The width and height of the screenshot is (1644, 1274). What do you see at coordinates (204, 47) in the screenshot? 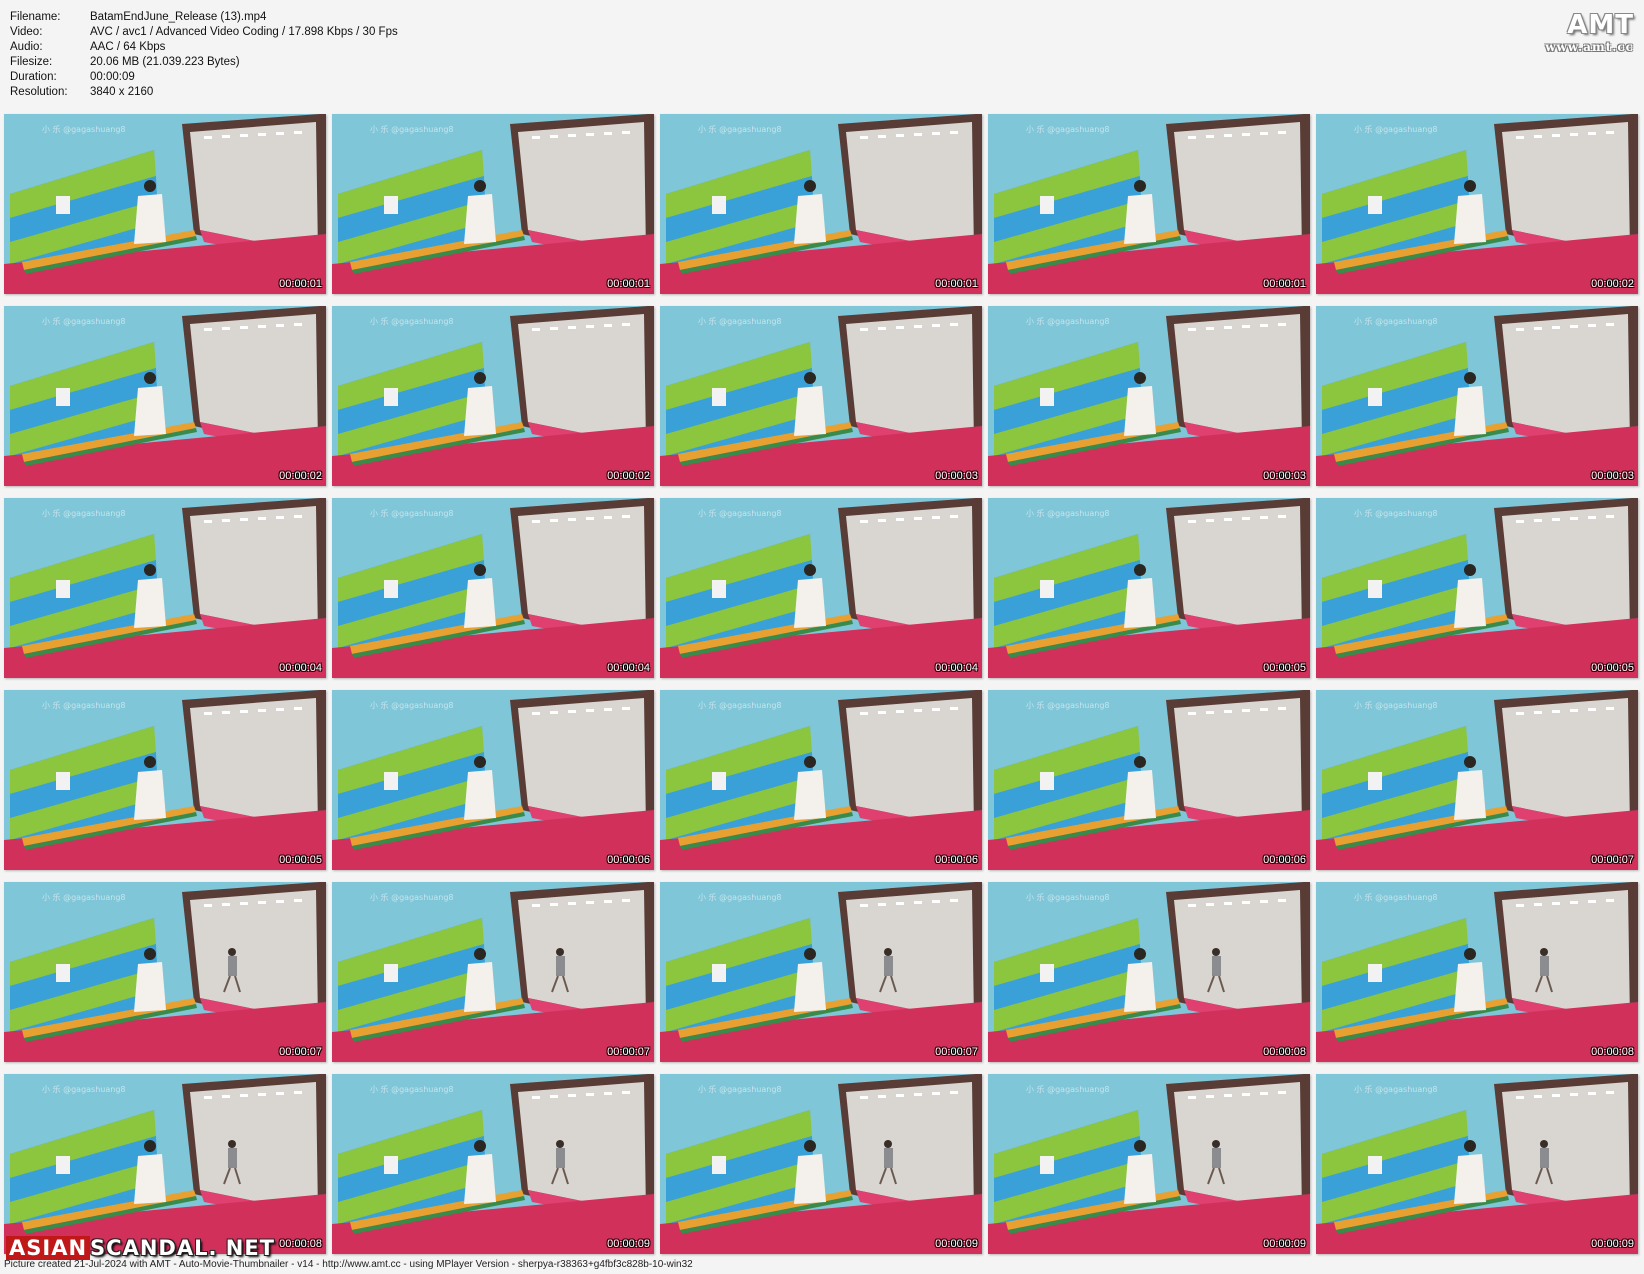
I see `info-row: Audio: AAC / 64 Kbps` at bounding box center [204, 47].